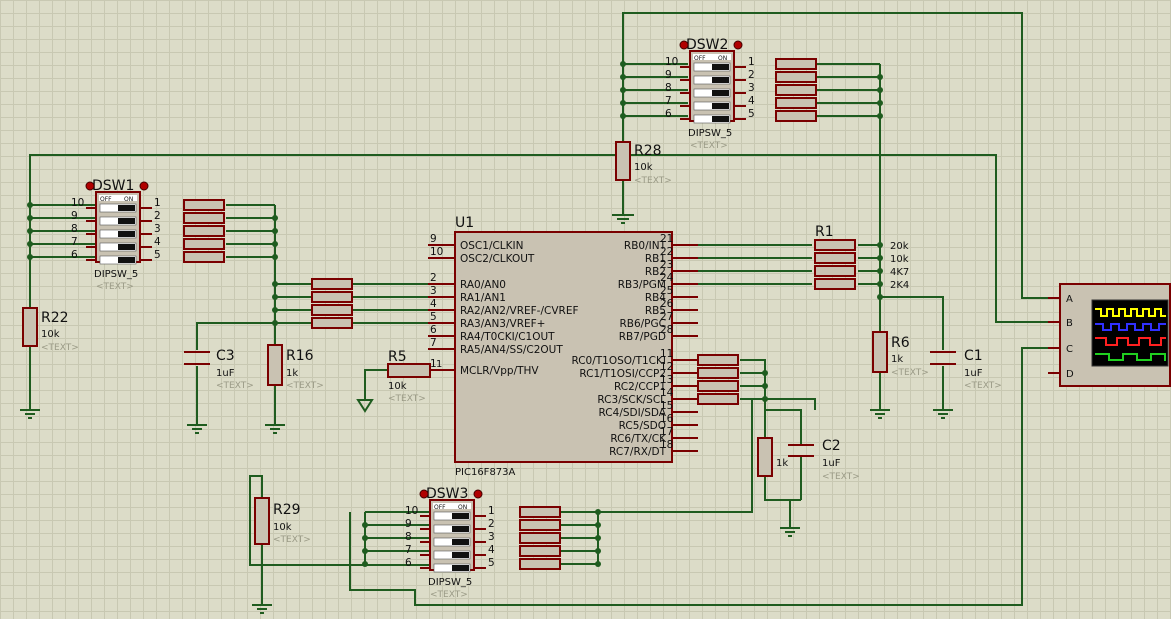 The width and height of the screenshot is (1171, 619). Describe the element at coordinates (900, 354) in the screenshot. I see `r6-resistor: R6 1k <TEXT>` at that location.